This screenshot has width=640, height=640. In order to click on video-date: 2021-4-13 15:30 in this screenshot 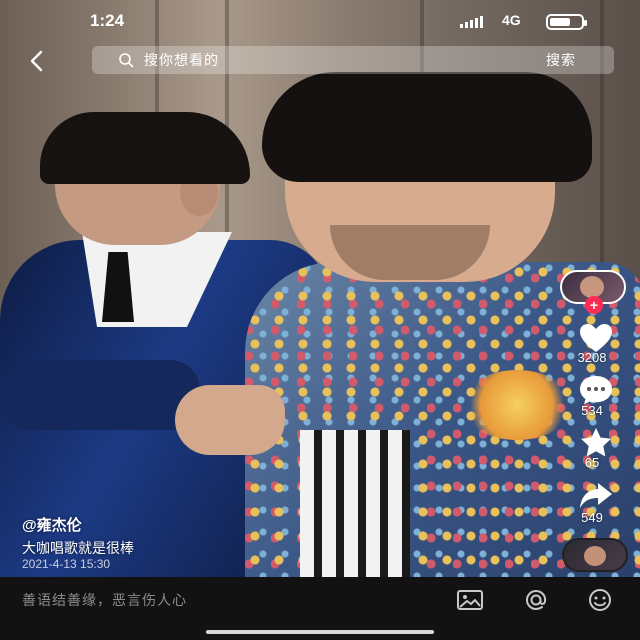, I will do `click(66, 564)`.